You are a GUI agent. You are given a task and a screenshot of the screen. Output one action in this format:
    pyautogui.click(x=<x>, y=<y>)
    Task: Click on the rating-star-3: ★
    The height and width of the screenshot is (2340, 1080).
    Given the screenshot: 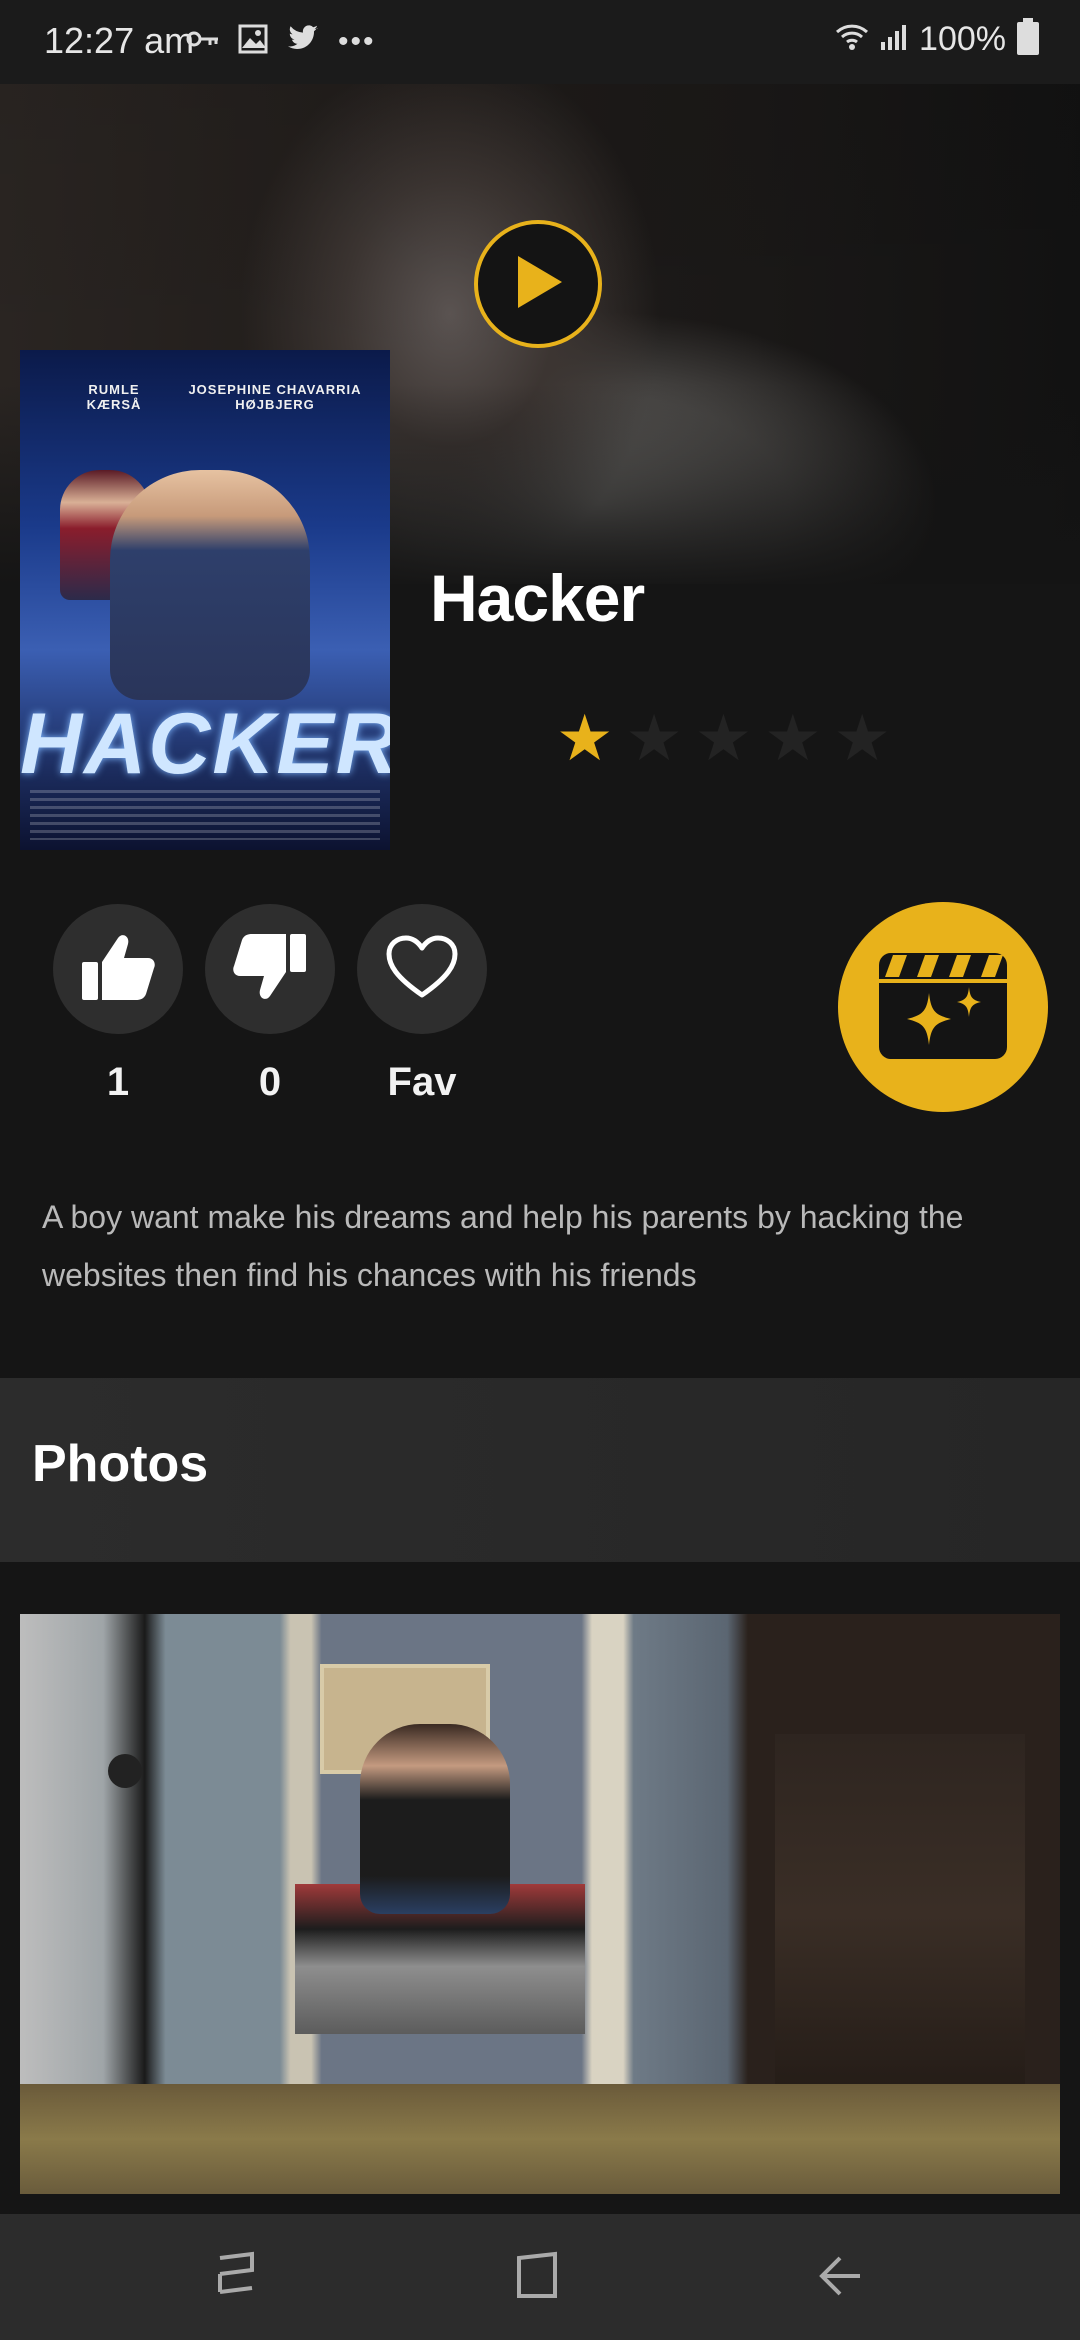 What is the action you would take?
    pyautogui.click(x=723, y=738)
    